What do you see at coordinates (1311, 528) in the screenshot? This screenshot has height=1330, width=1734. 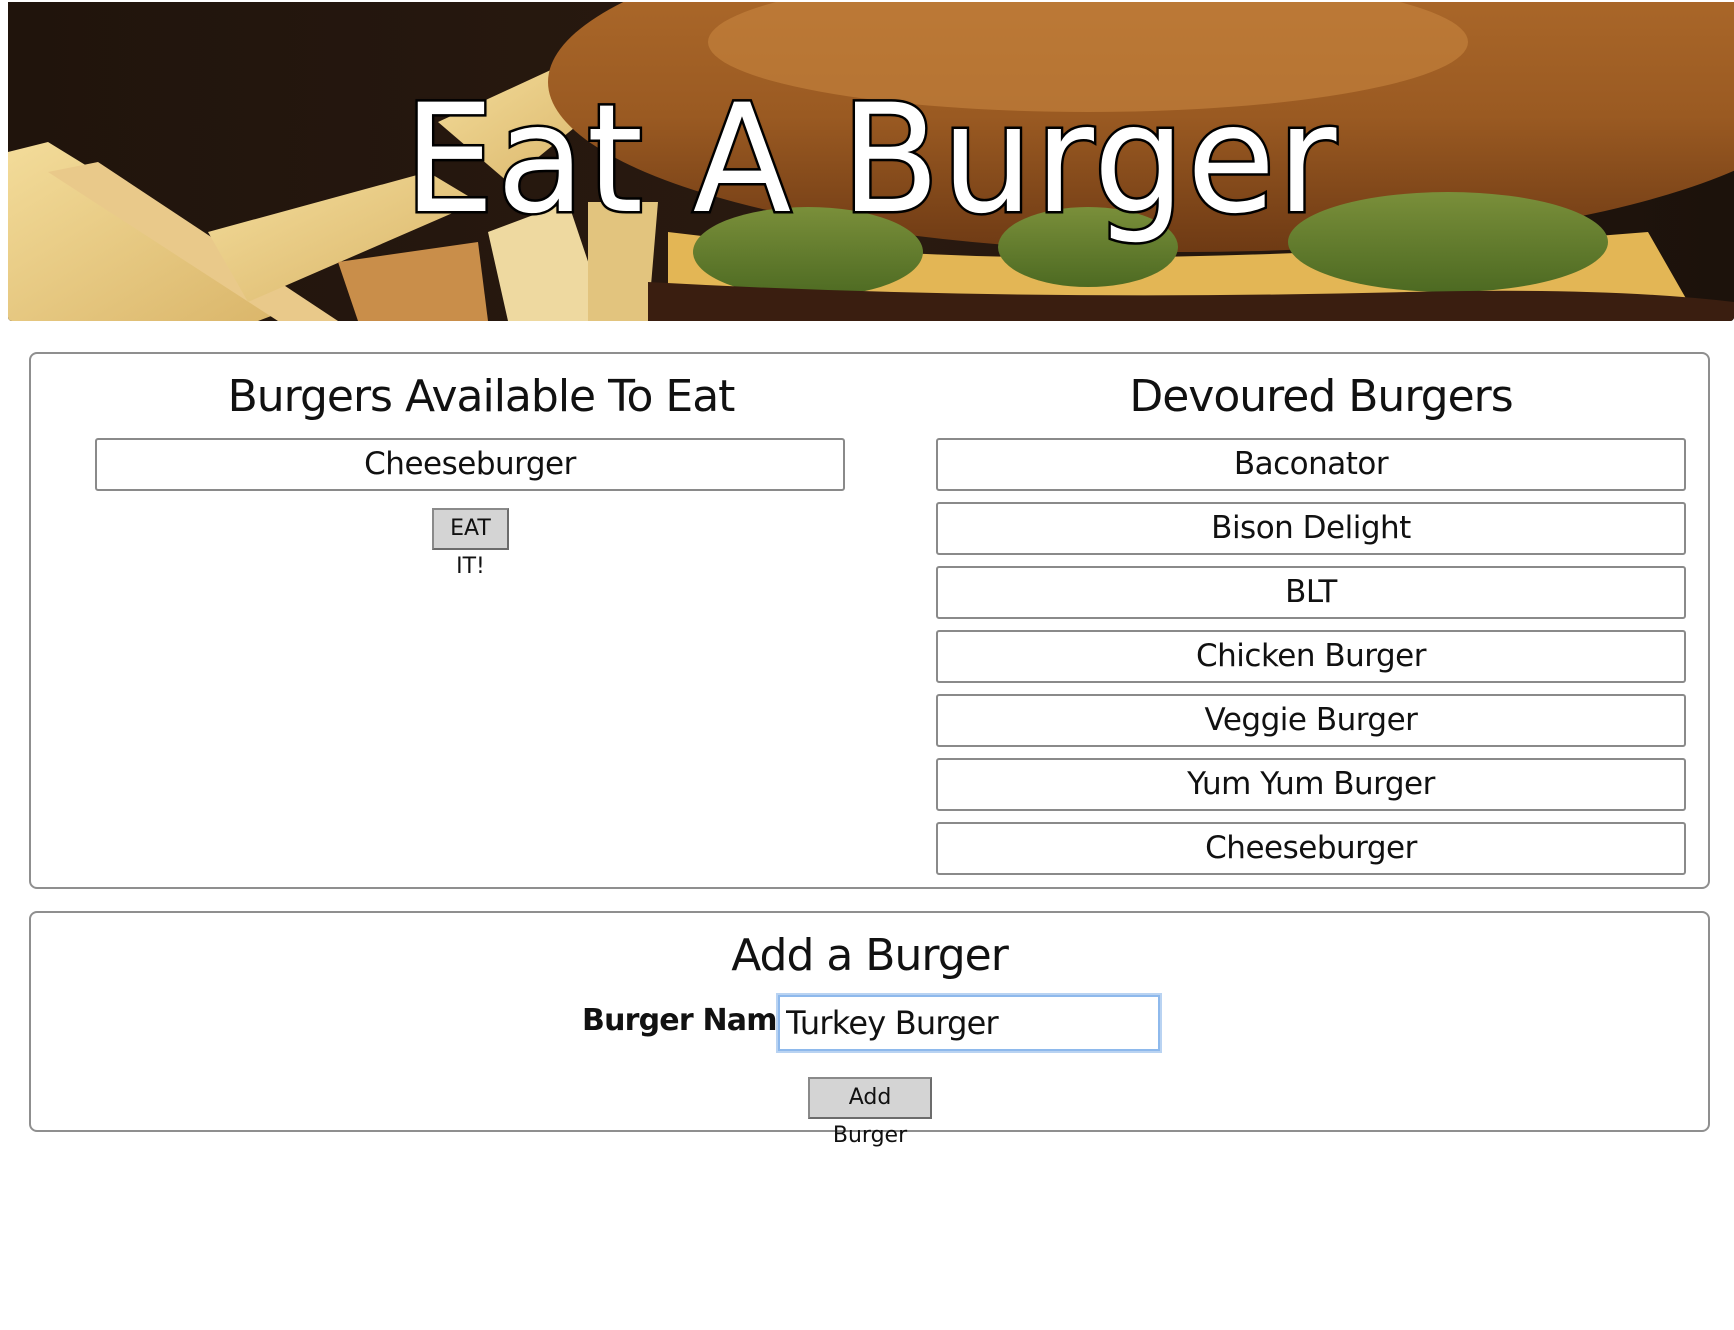 I see `devoured-item: Bison Delight` at bounding box center [1311, 528].